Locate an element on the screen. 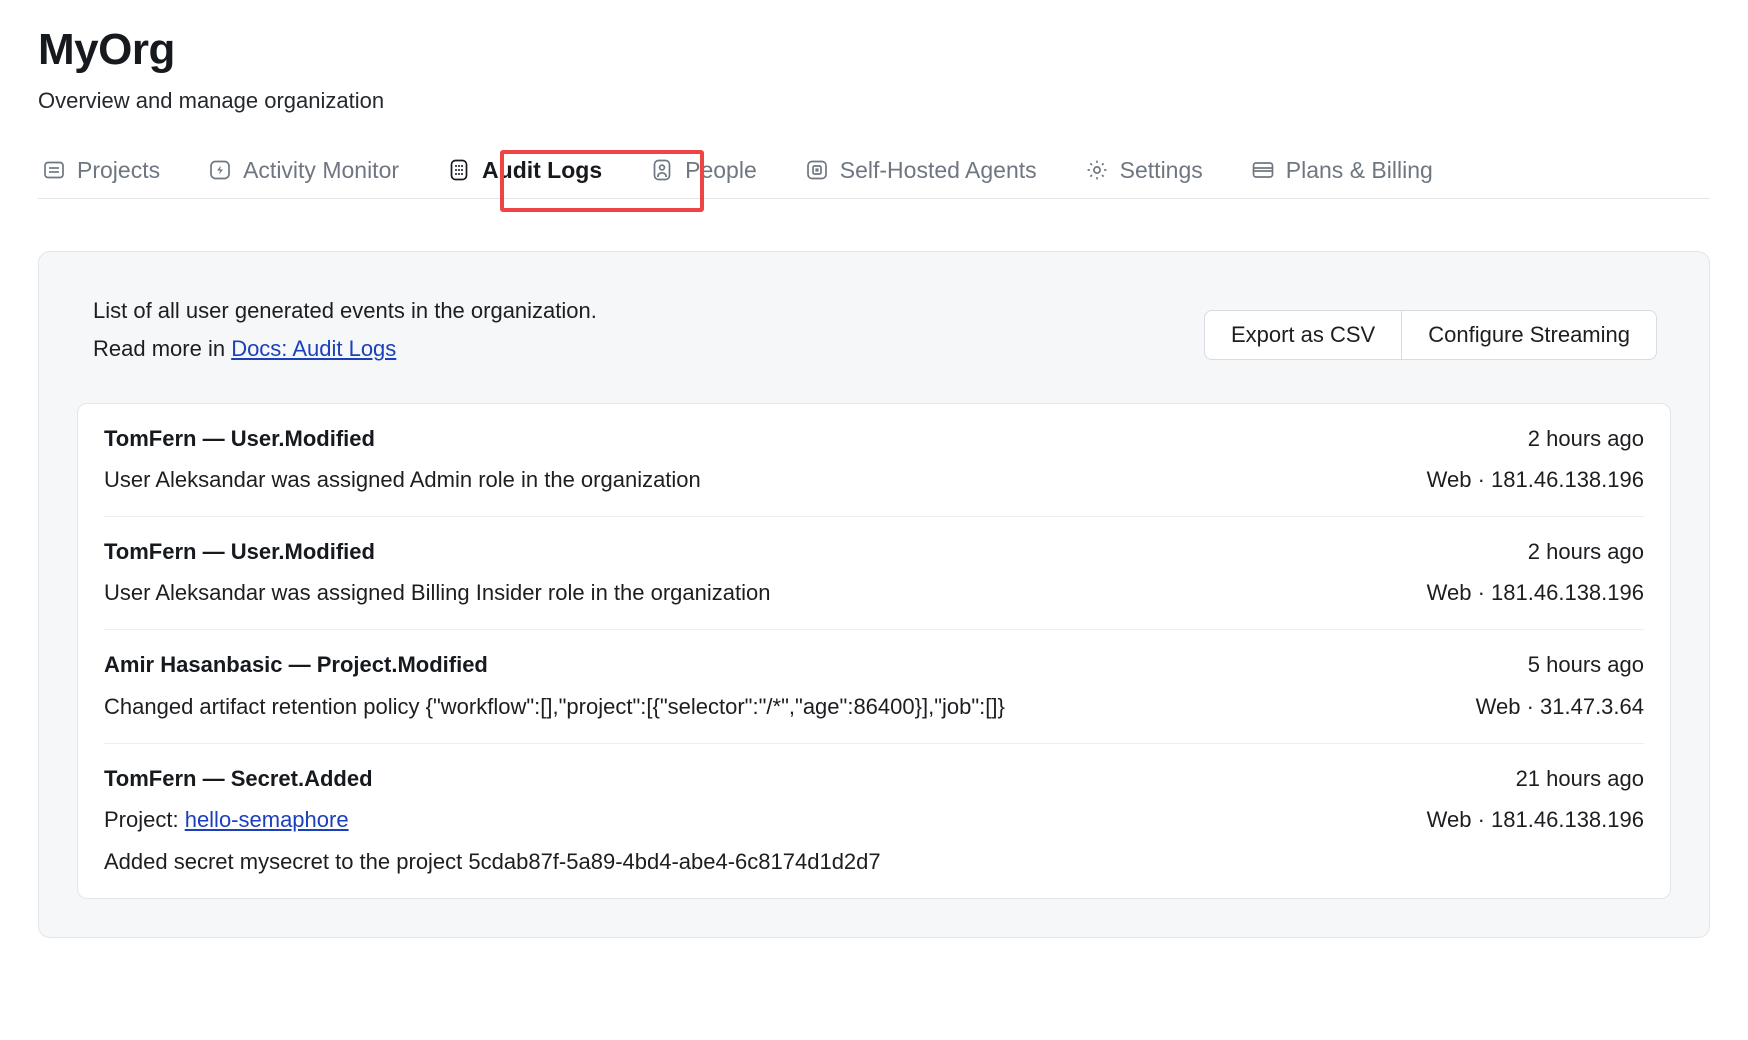 This screenshot has height=1040, width=1748. page-subtitle: Overview and manage organization is located at coordinates (211, 101).